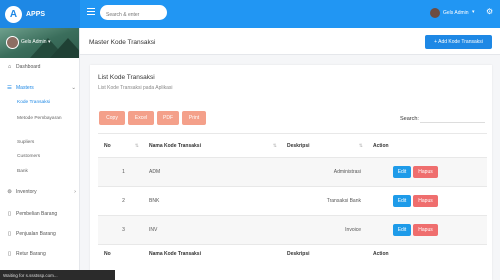 The width and height of the screenshot is (500, 280). What do you see at coordinates (212, 253) in the screenshot?
I see `column-footer-nama: Nama Kode Transaksi` at bounding box center [212, 253].